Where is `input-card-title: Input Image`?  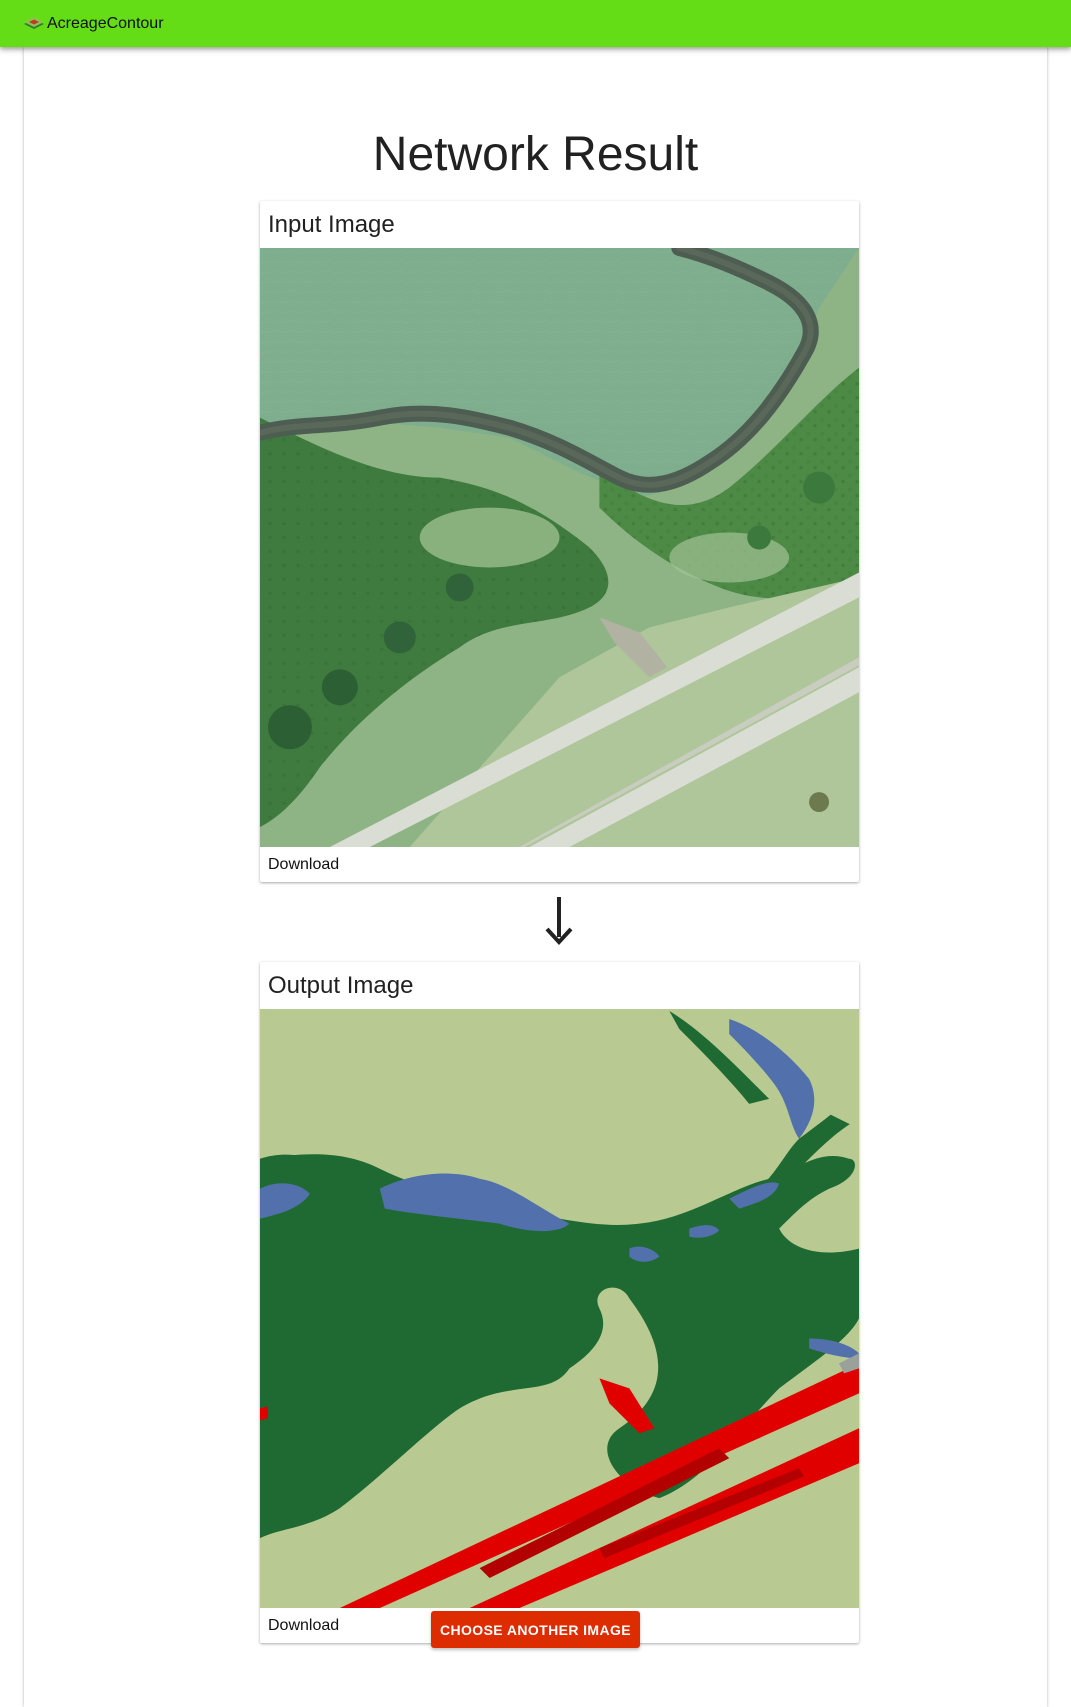
input-card-title: Input Image is located at coordinates (331, 224).